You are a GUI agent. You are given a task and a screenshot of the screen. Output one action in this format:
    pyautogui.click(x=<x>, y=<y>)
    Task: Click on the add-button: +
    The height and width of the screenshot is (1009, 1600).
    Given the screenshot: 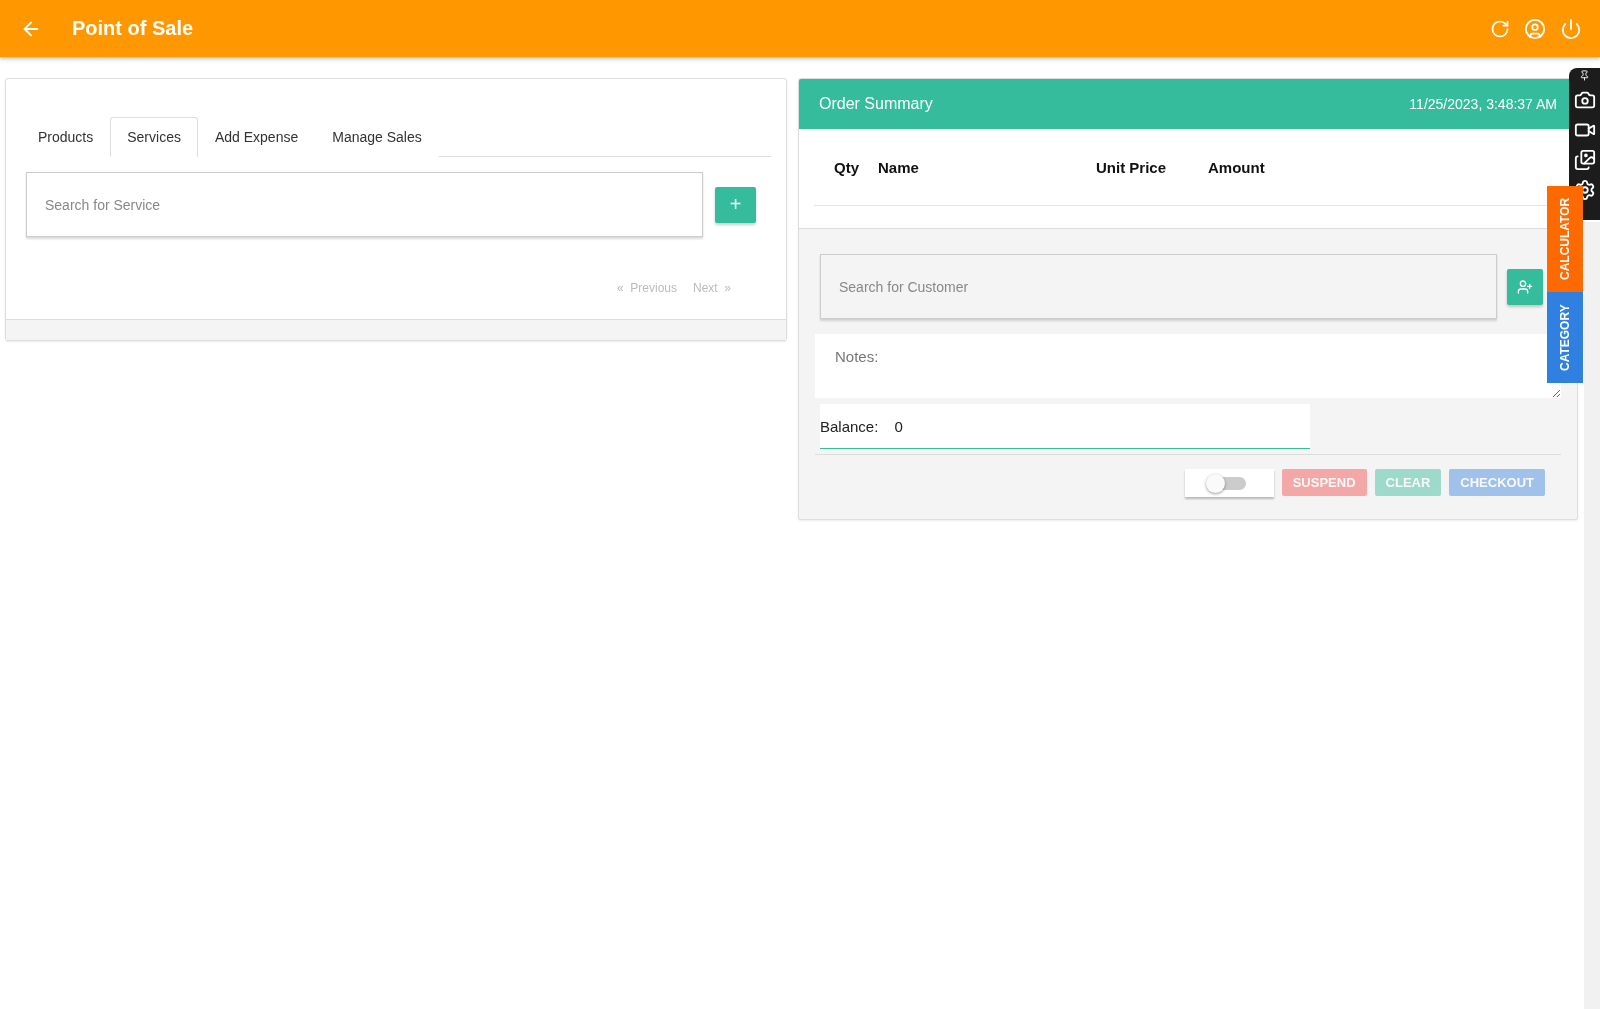 What is the action you would take?
    pyautogui.click(x=735, y=204)
    